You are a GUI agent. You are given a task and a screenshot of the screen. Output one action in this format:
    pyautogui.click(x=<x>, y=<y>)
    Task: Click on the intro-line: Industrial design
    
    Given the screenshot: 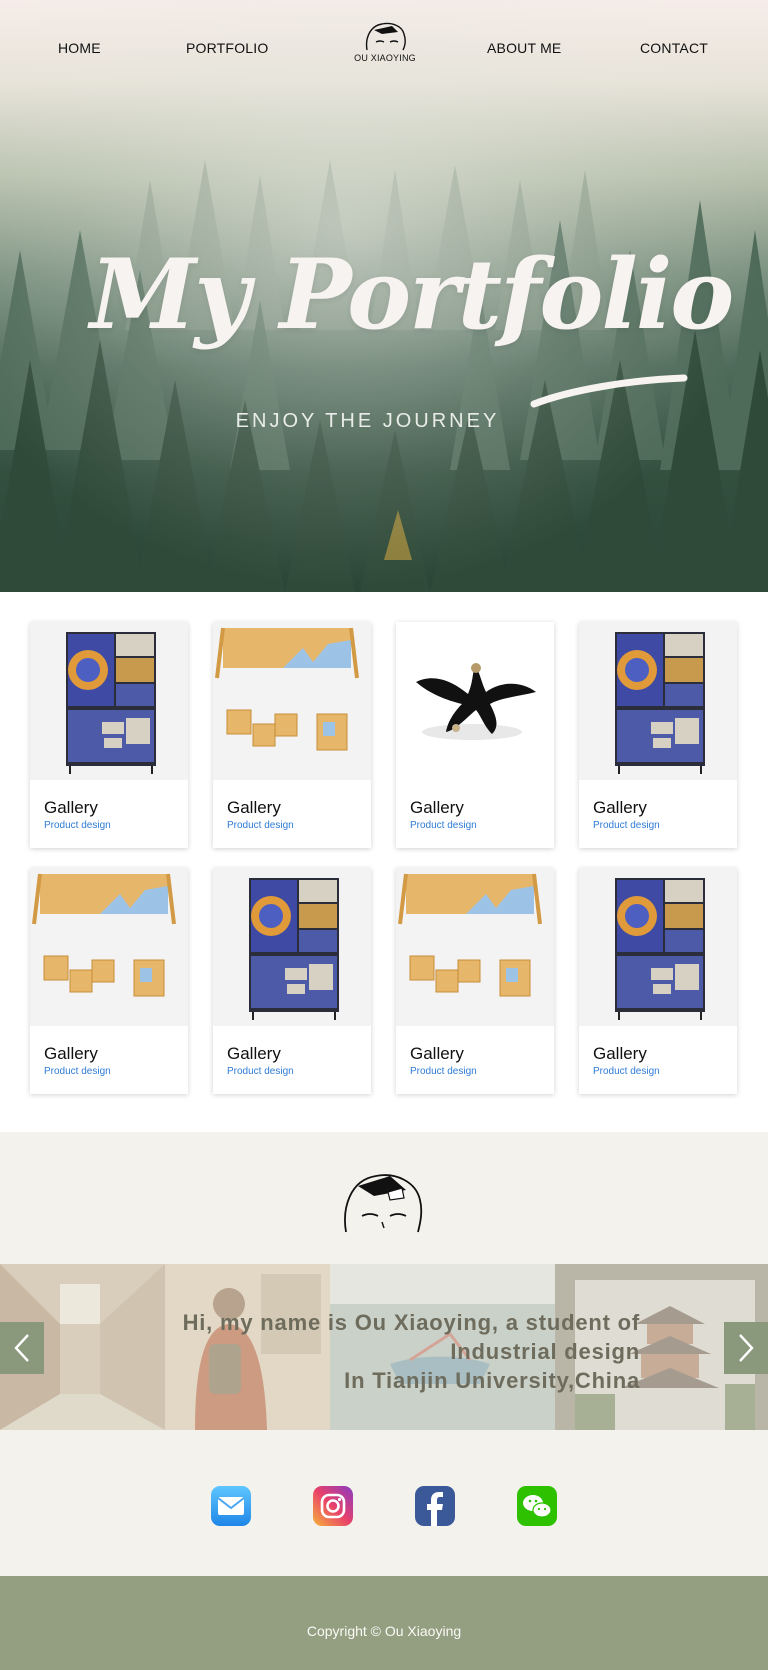 What is the action you would take?
    pyautogui.click(x=545, y=1351)
    